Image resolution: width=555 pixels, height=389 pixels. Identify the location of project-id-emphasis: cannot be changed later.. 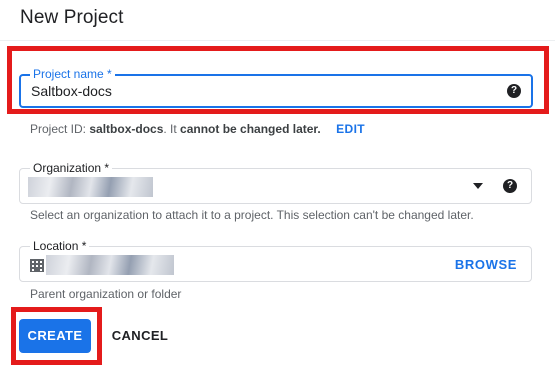
(250, 129).